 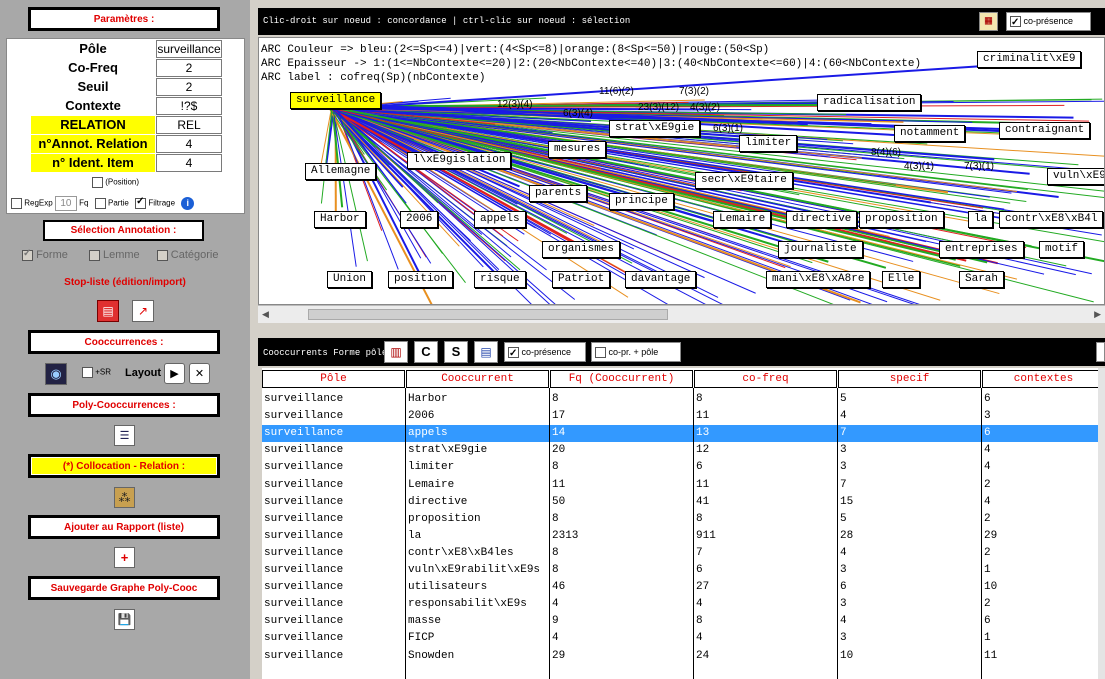 What do you see at coordinates (16, 203) in the screenshot?
I see `regexp-checkbox` at bounding box center [16, 203].